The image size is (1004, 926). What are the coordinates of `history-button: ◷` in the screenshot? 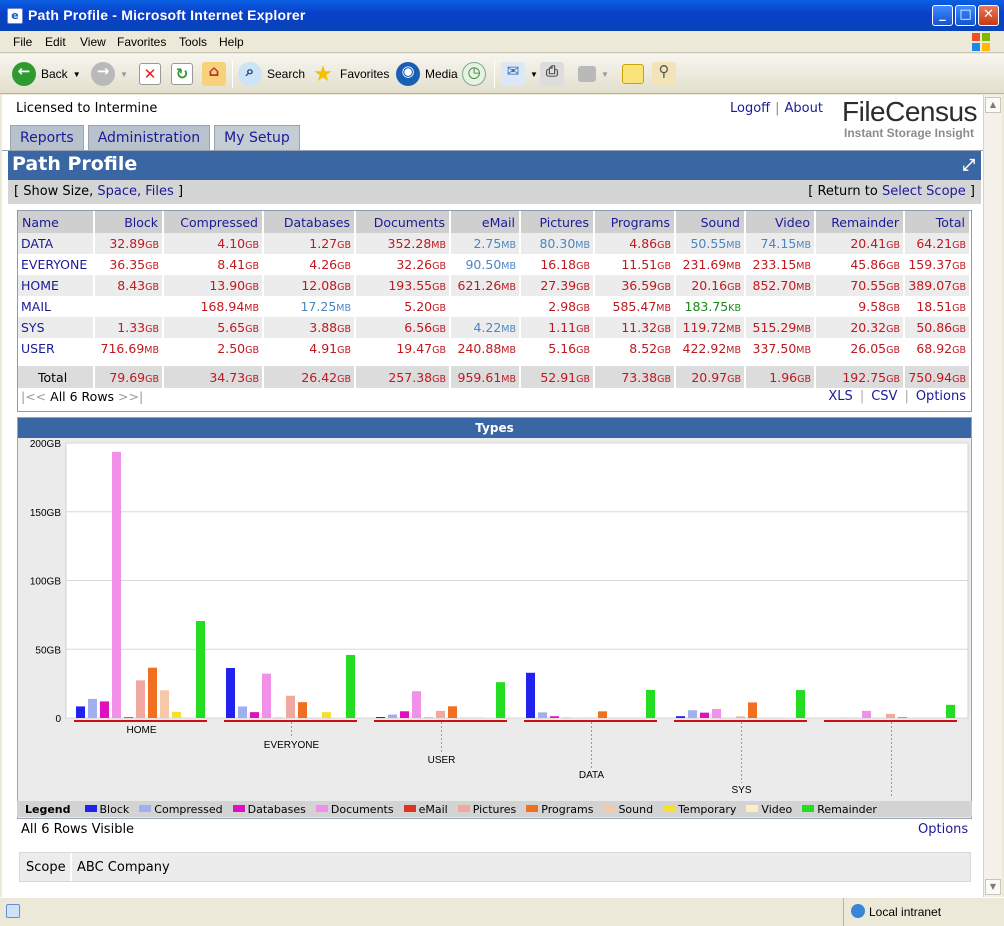 It's located at (474, 74).